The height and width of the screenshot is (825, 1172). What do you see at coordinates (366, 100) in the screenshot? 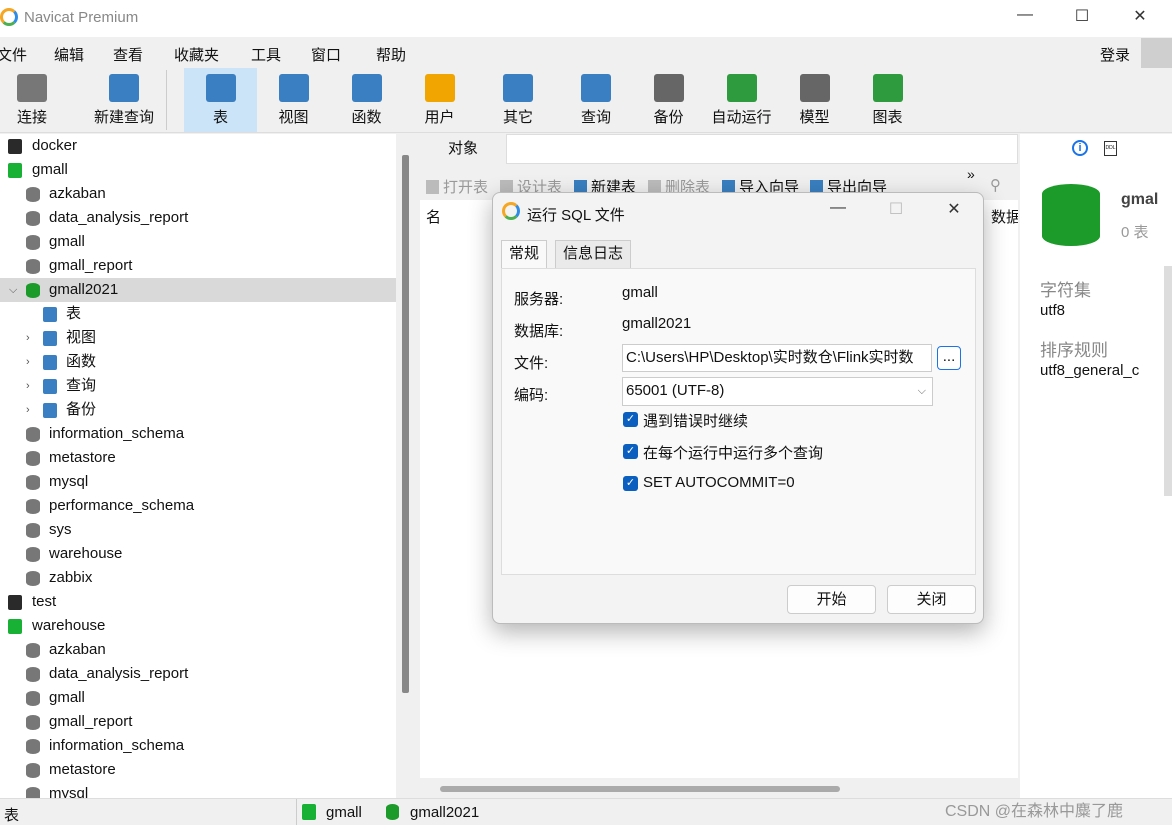
I see `toolbar-button-function: 函数` at bounding box center [366, 100].